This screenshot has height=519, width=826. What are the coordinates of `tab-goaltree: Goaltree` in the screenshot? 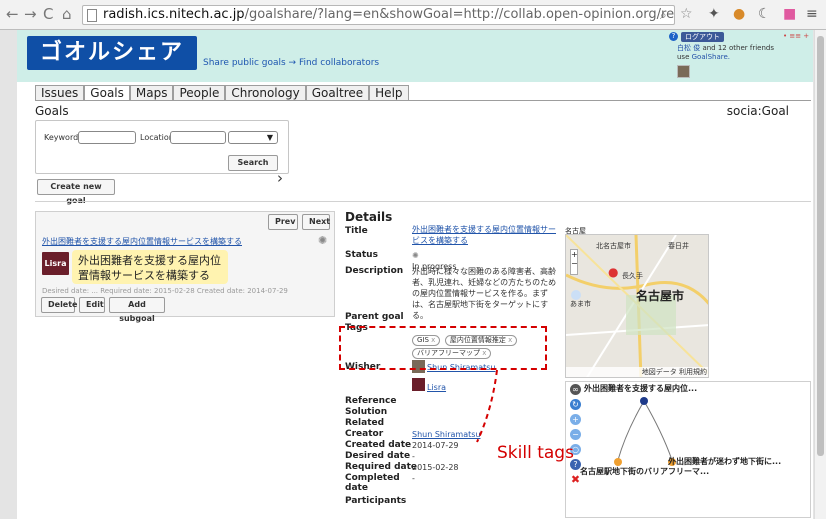 It's located at (337, 93).